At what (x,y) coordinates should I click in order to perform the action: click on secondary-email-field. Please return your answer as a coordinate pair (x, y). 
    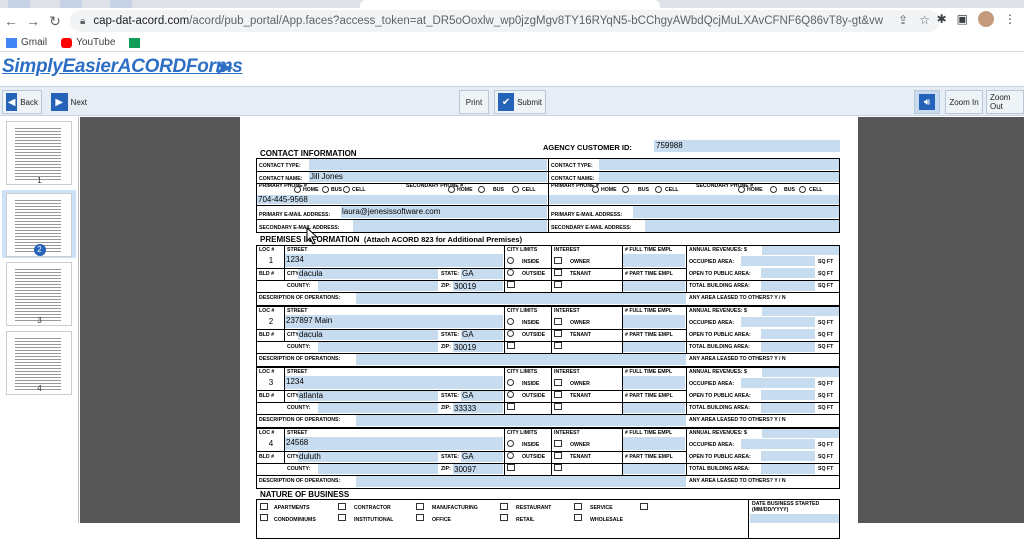
    Looking at the image, I should click on (450, 226).